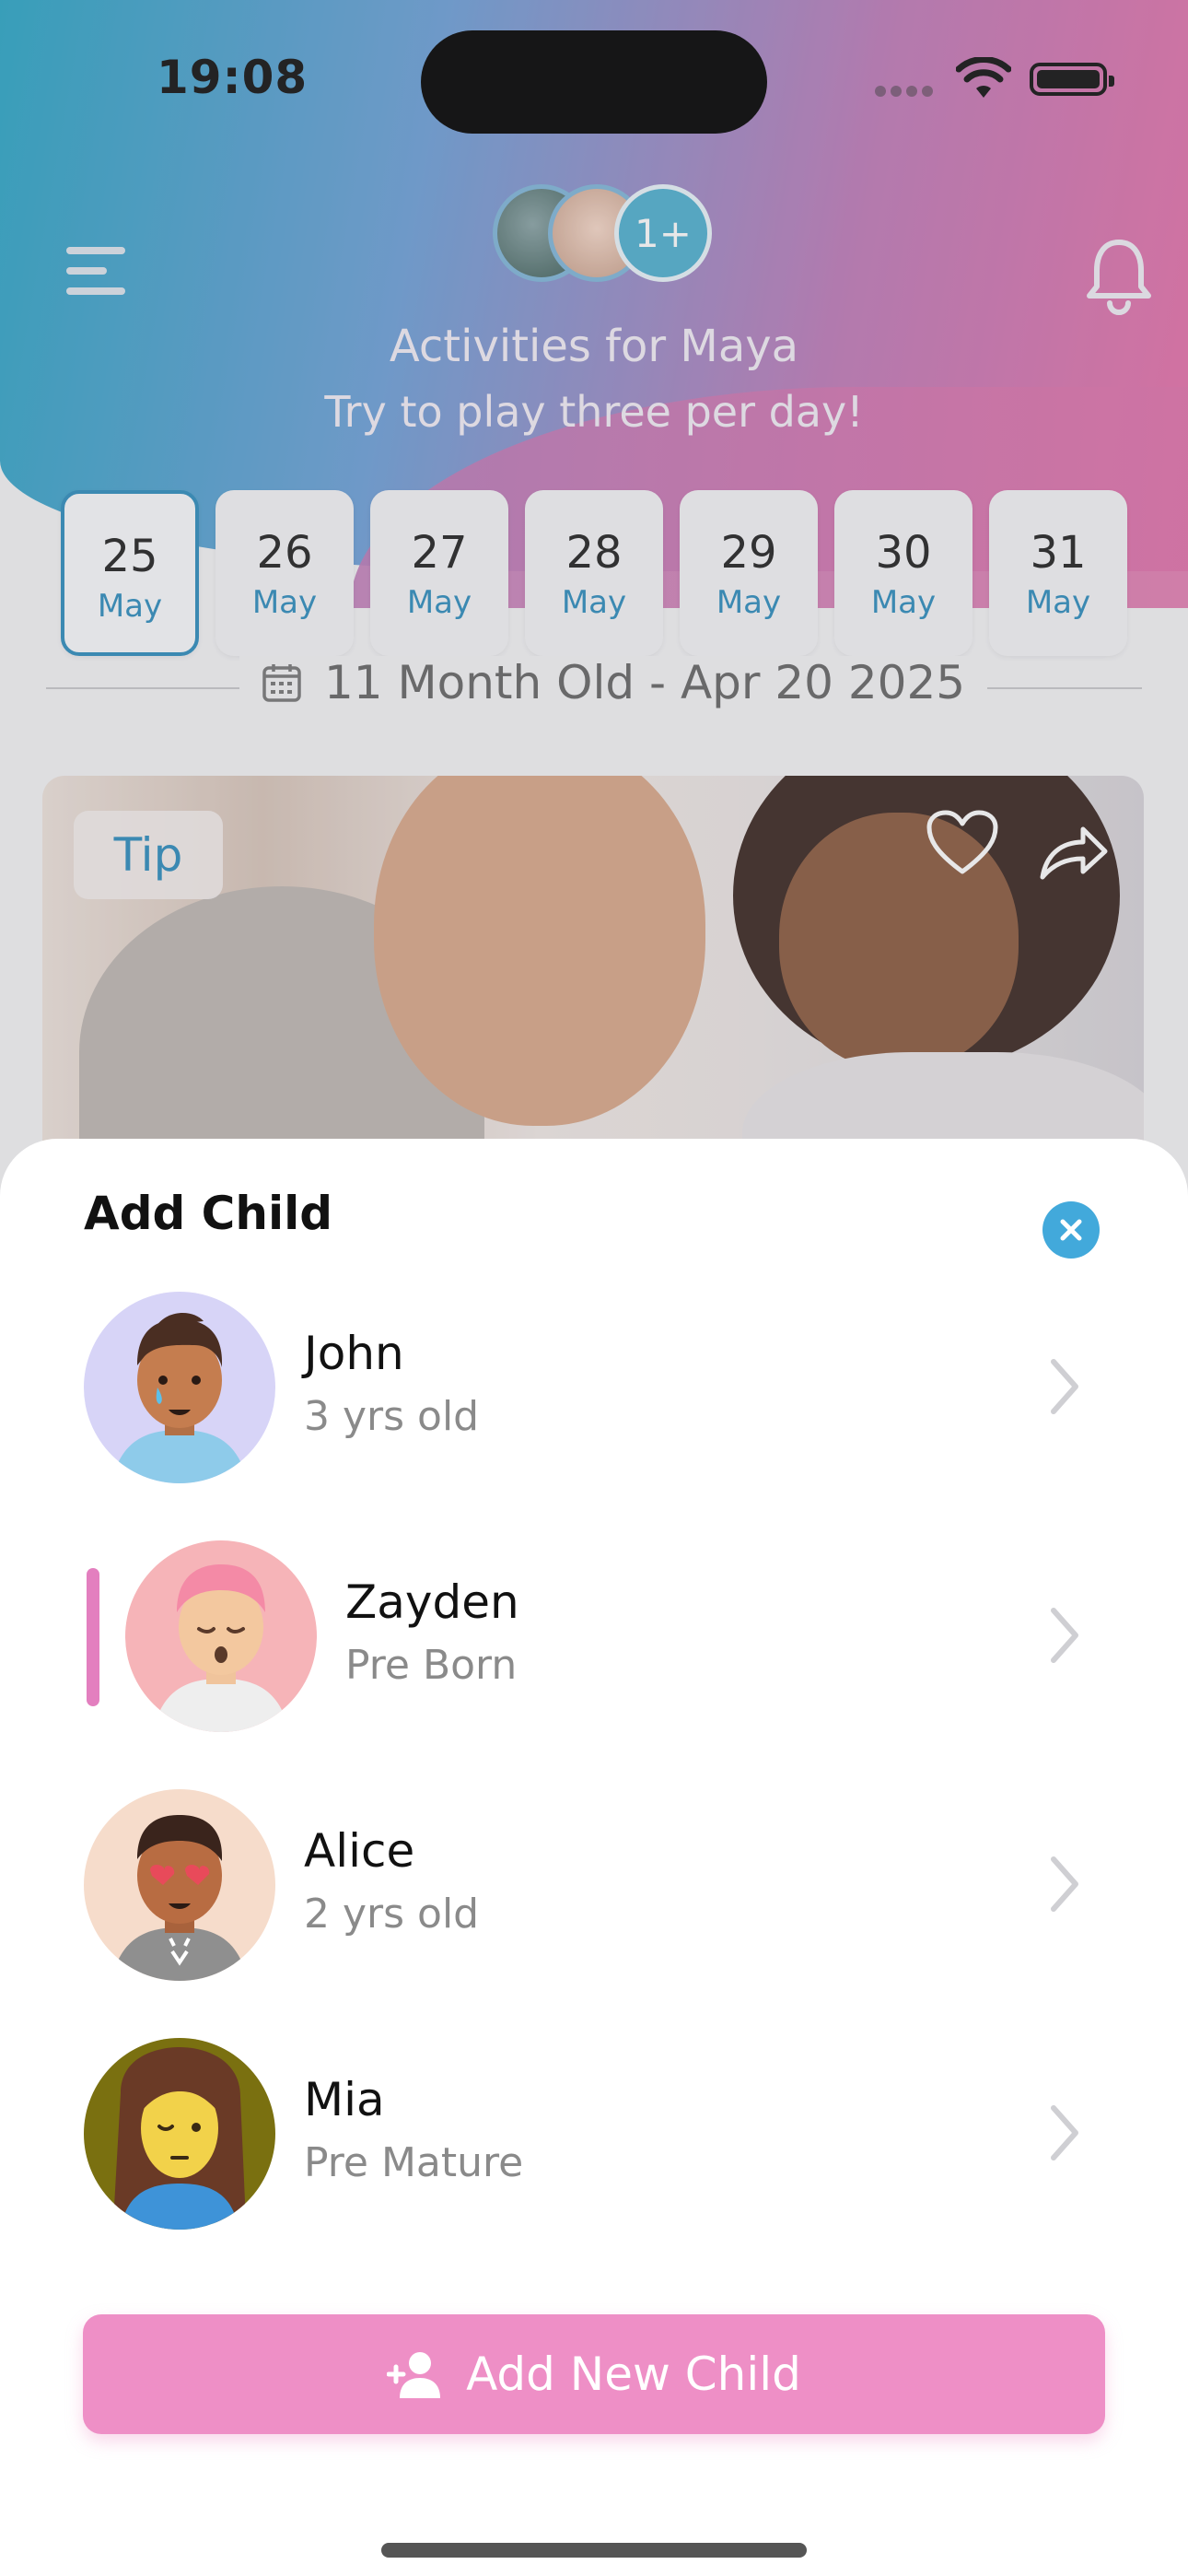  What do you see at coordinates (354, 1353) in the screenshot?
I see `child-name: John` at bounding box center [354, 1353].